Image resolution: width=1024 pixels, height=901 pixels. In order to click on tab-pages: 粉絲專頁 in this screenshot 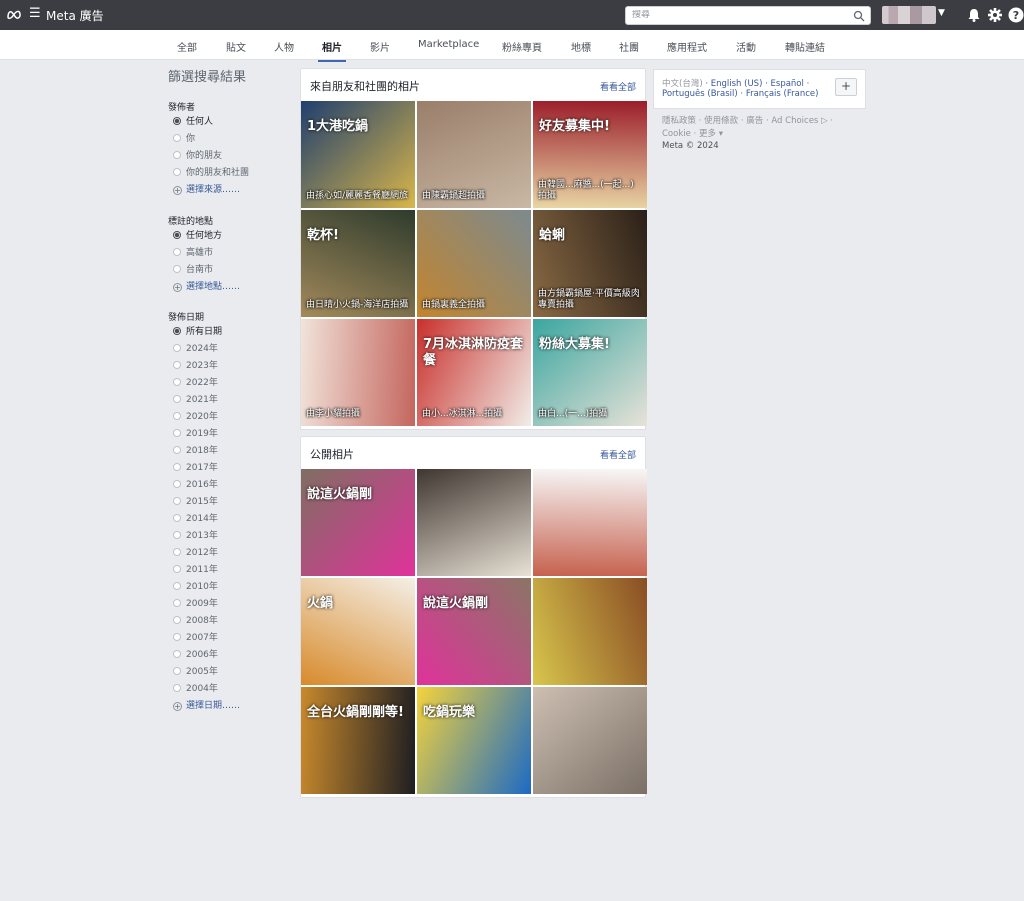, I will do `click(522, 46)`.